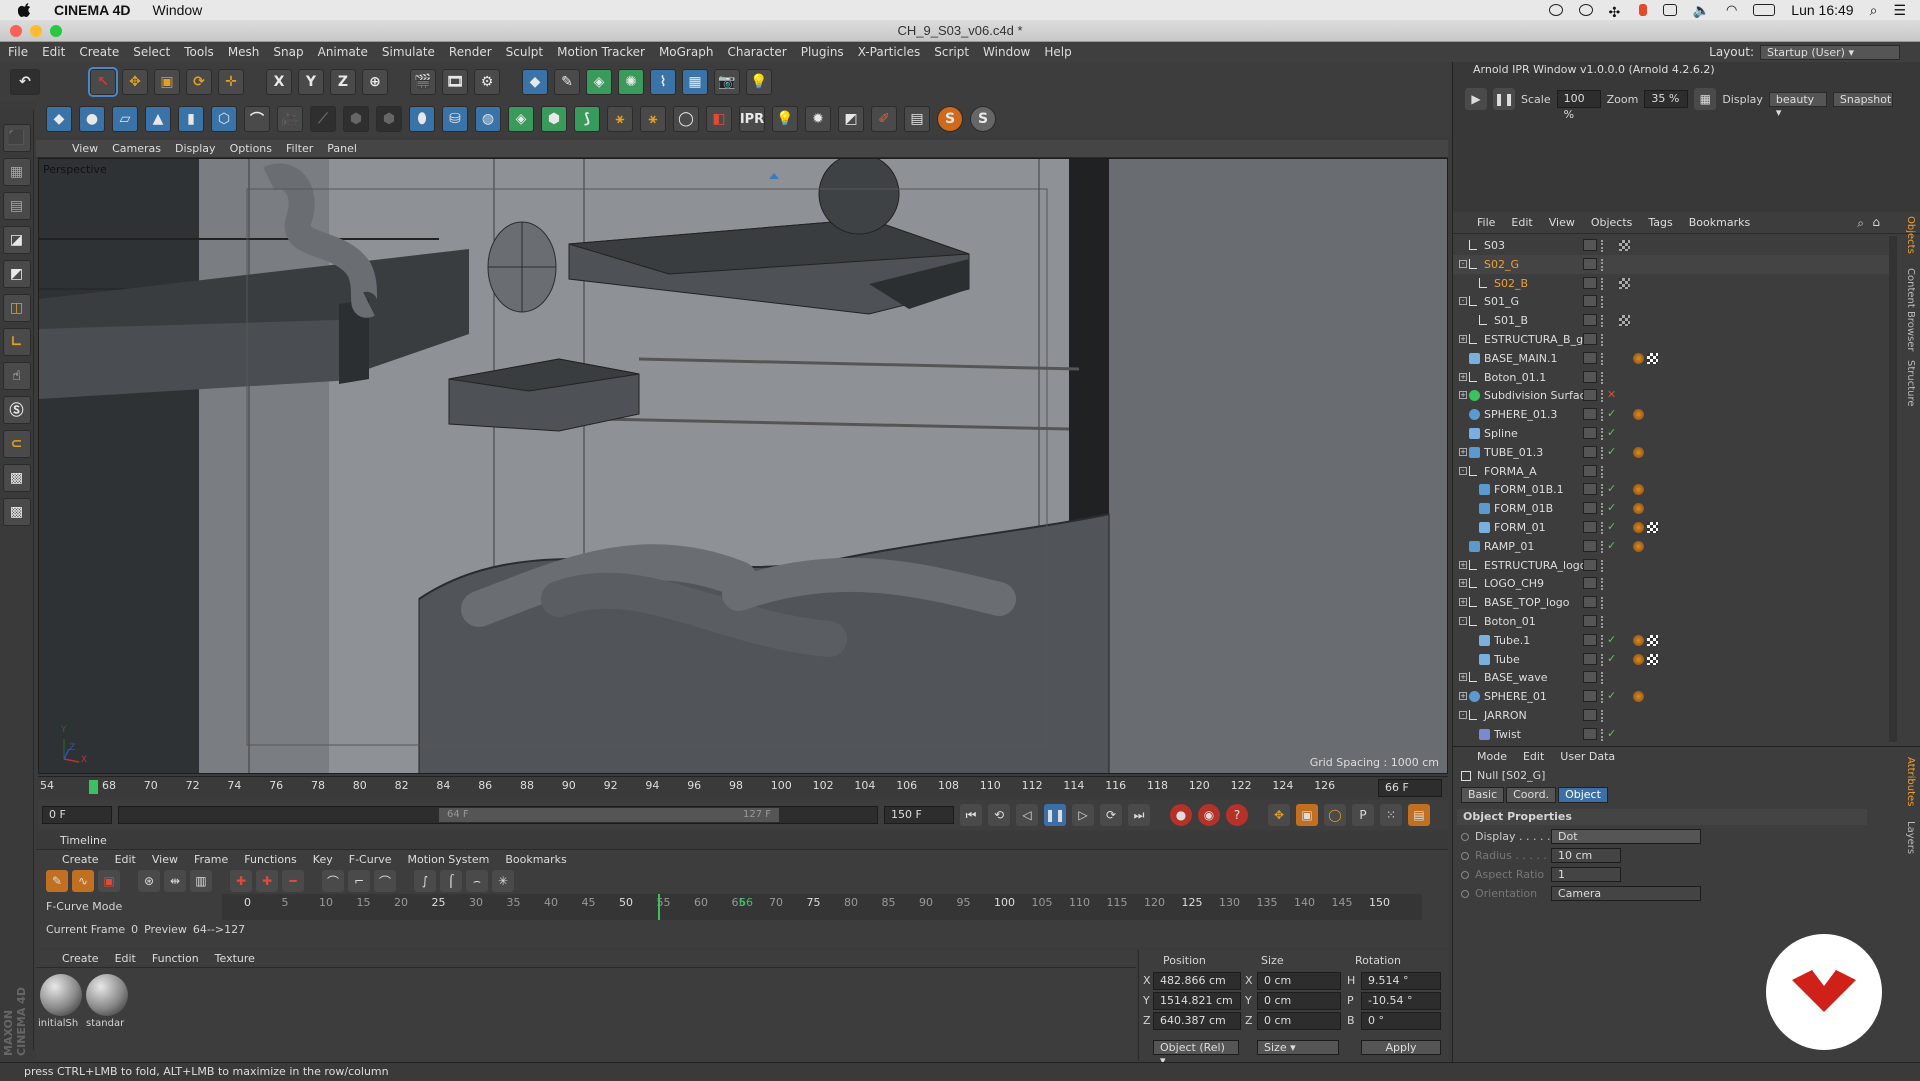 The width and height of the screenshot is (1920, 1081). Describe the element at coordinates (1494, 245) in the screenshot. I see `object-name: S03` at that location.